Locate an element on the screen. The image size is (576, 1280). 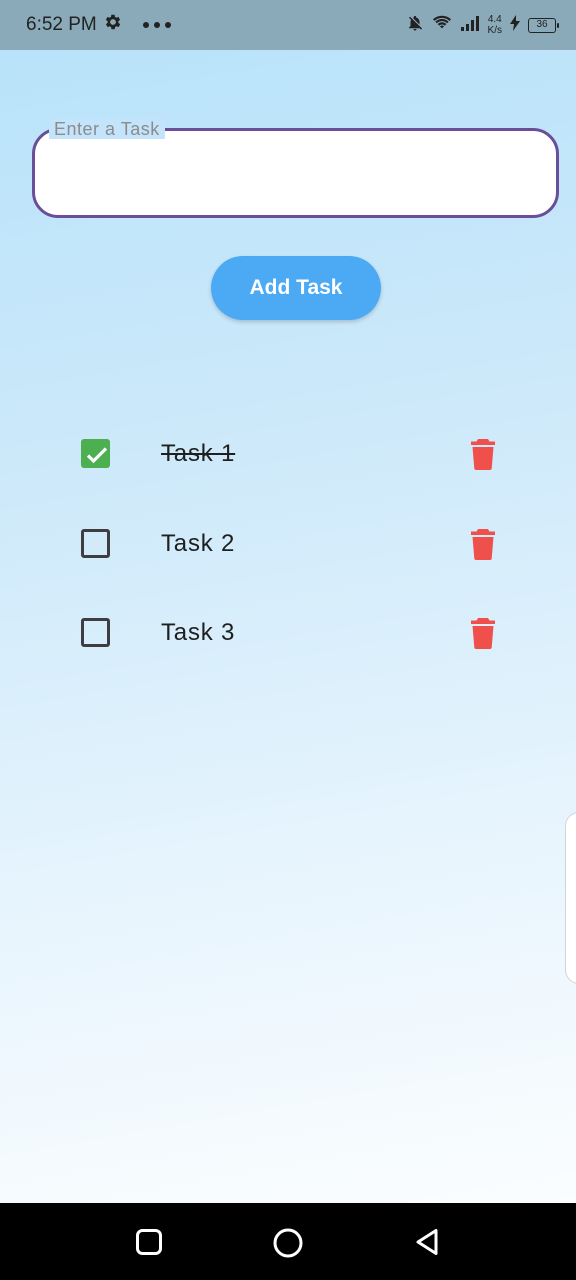
bell-off-icon is located at coordinates (415, 25).